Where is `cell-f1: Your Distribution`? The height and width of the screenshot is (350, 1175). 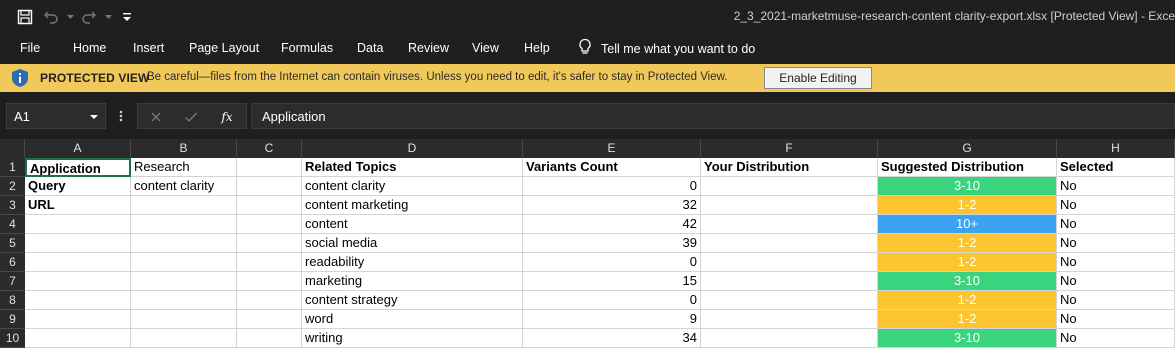 cell-f1: Your Distribution is located at coordinates (789, 167).